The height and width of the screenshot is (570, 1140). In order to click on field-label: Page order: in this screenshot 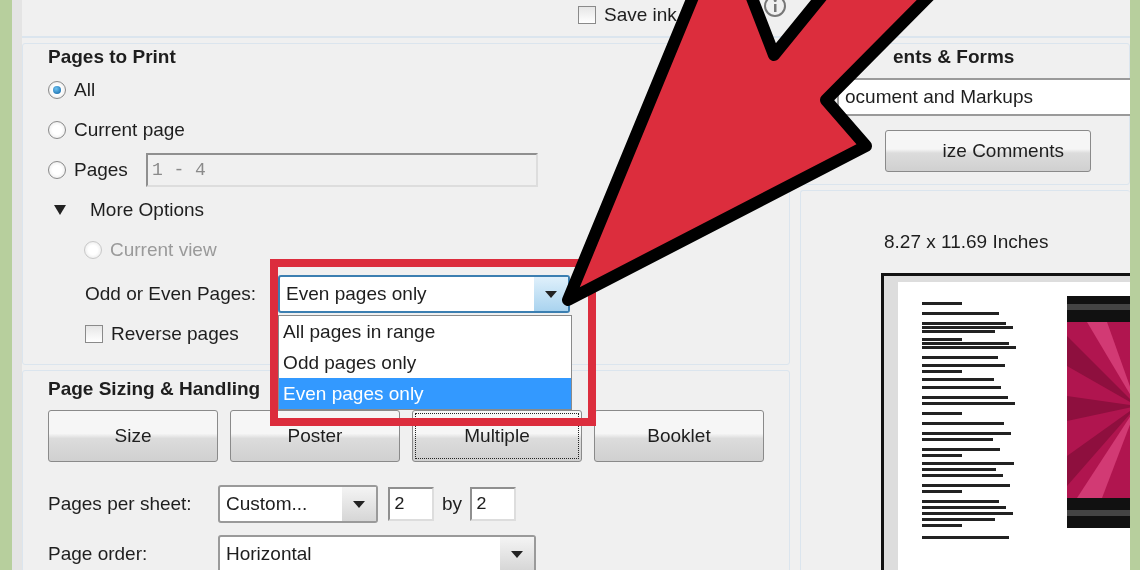, I will do `click(98, 554)`.